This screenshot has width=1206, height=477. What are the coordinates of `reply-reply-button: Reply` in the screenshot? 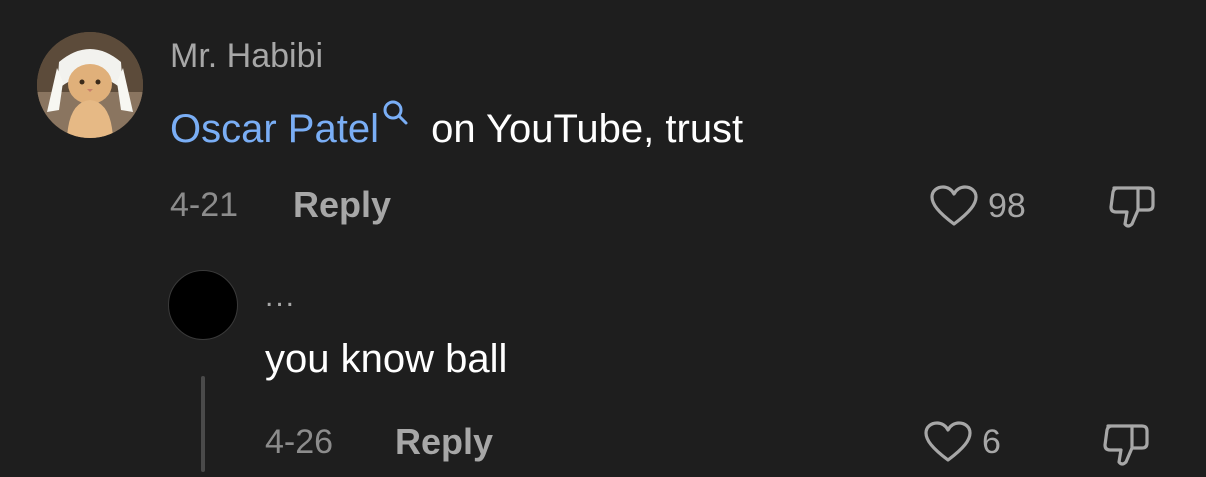 It's located at (444, 442).